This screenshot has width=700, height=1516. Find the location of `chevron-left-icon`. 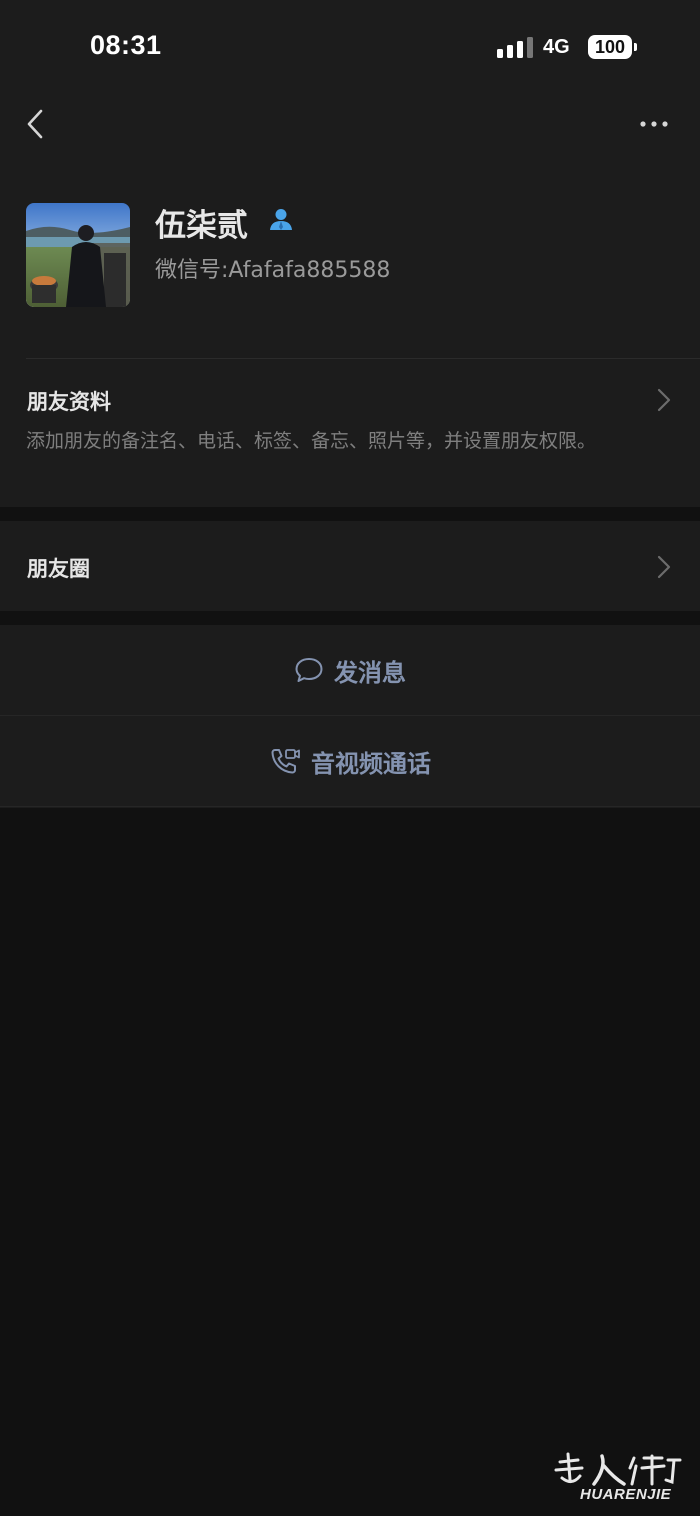

chevron-left-icon is located at coordinates (35, 124).